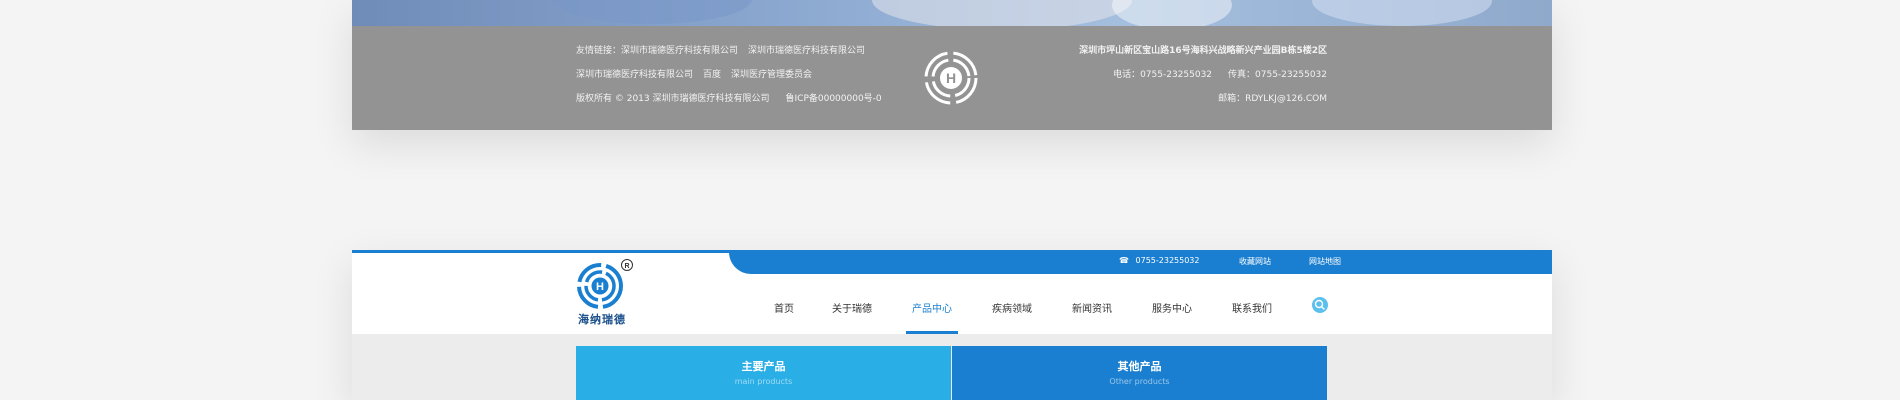  I want to click on contact-email: 邮箱：RDYLKJ@126.COM, so click(1272, 97).